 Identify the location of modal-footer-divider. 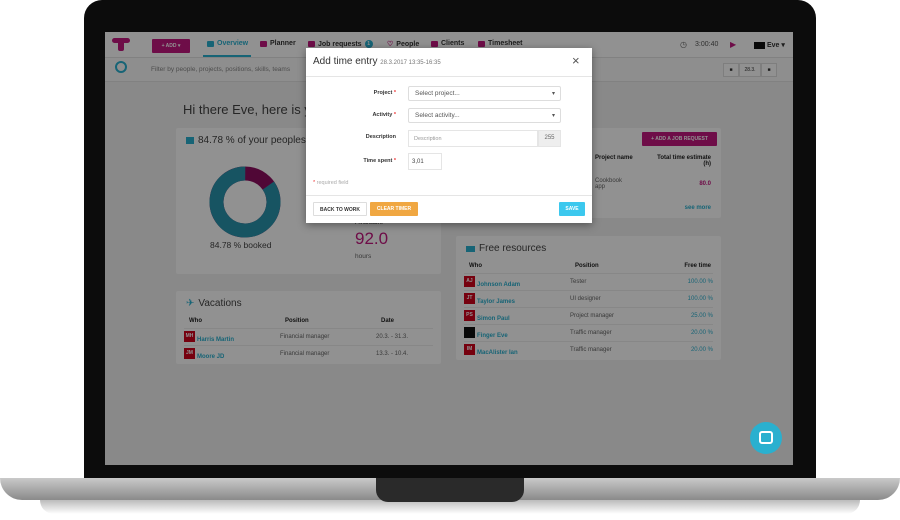
(449, 195).